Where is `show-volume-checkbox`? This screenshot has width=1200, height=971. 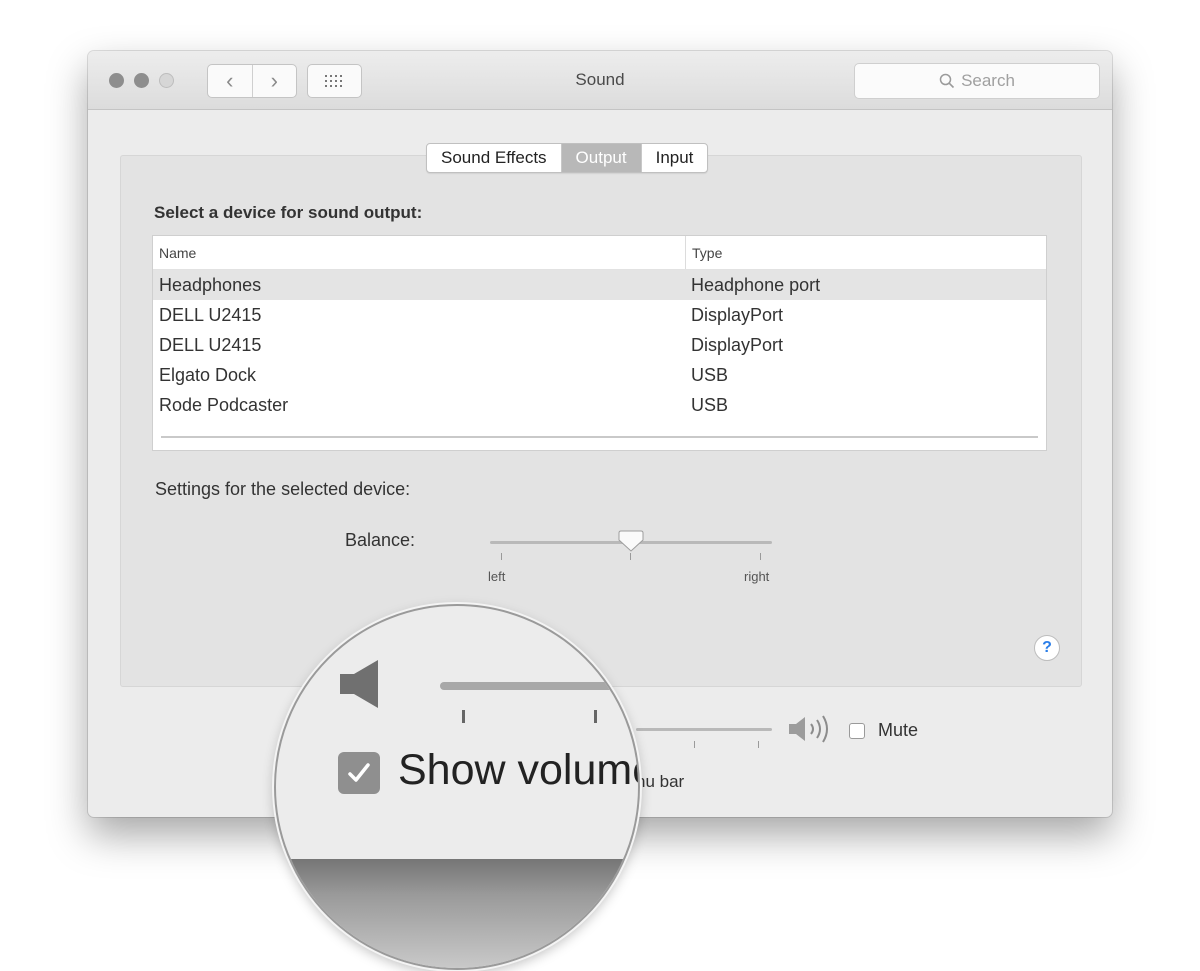
show-volume-checkbox is located at coordinates (359, 773).